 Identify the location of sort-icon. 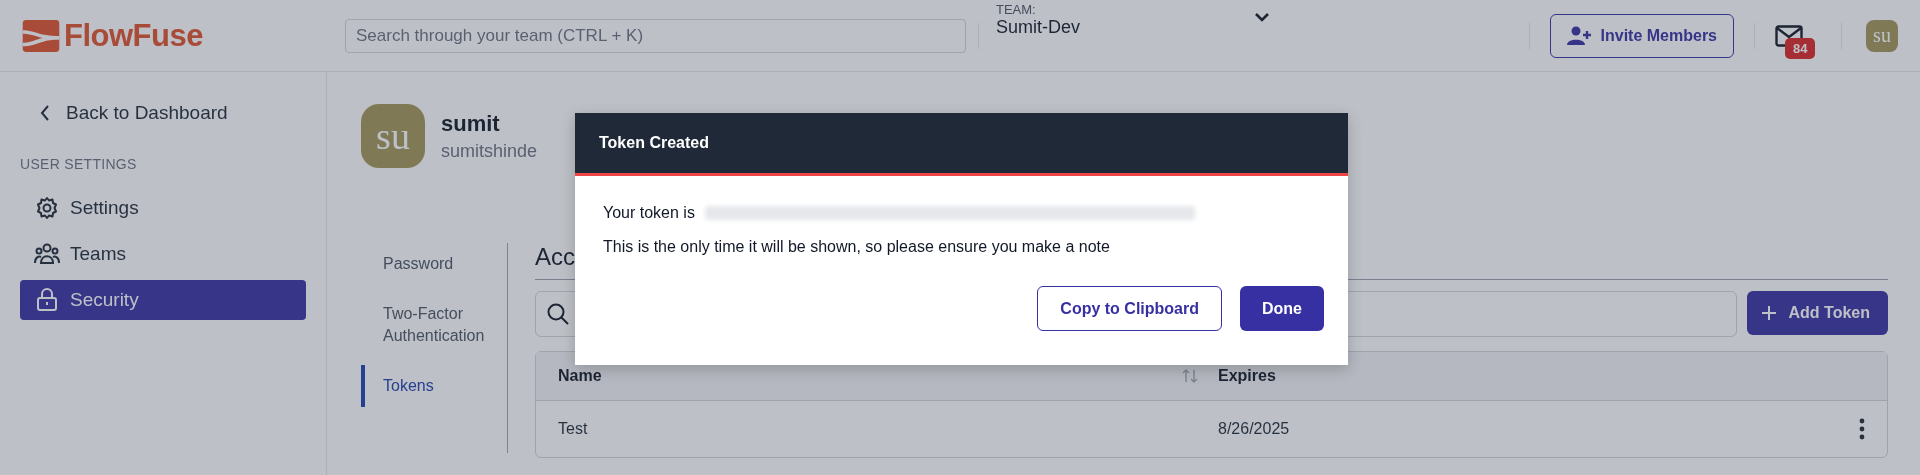
(1190, 376).